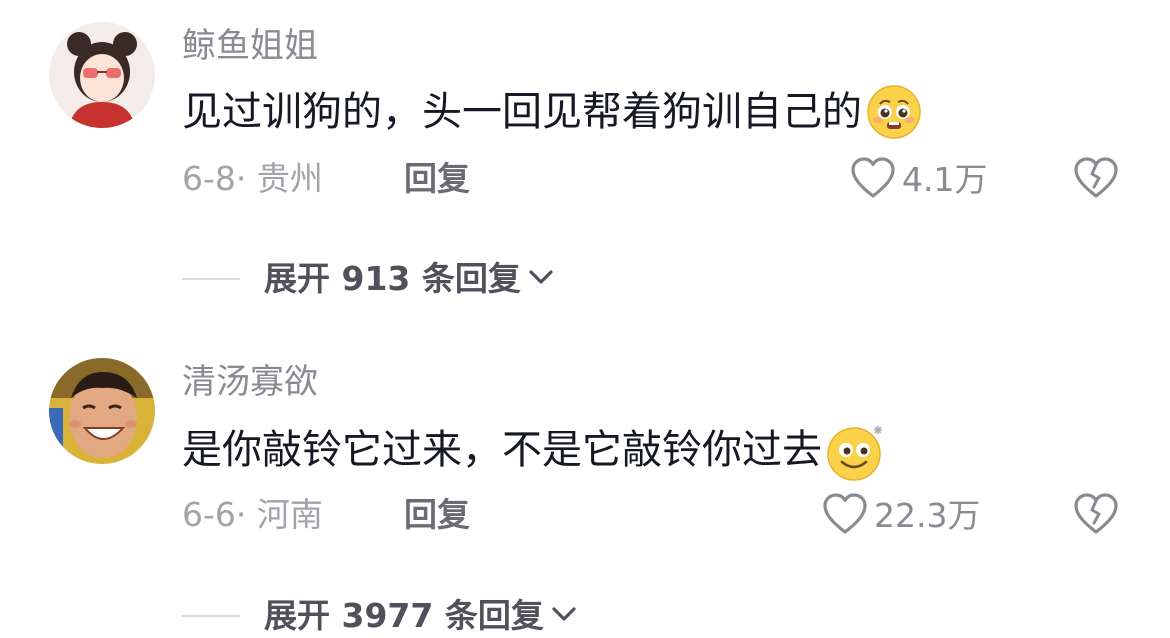 The image size is (1170, 638). I want to click on comment-text: 是你敲铃它过来，不是它敲铃你过去, so click(532, 451).